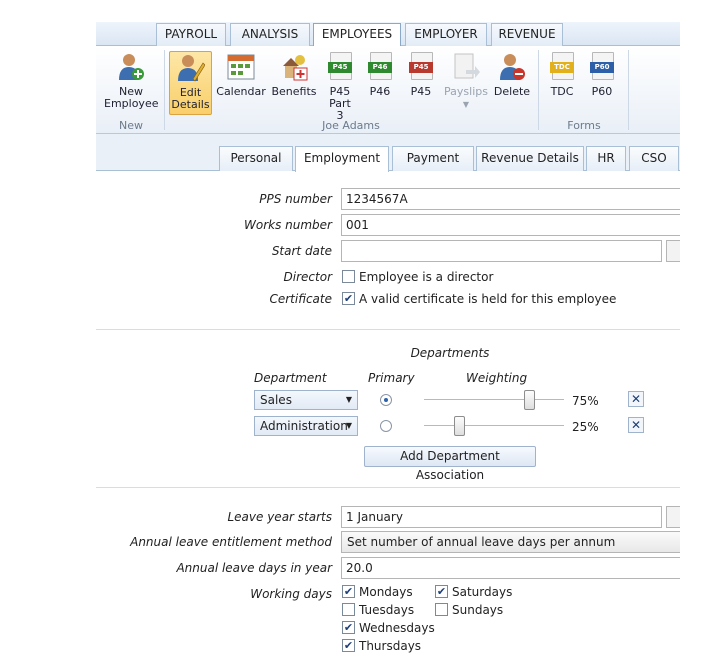  What do you see at coordinates (131, 125) in the screenshot?
I see `group-new-label: New` at bounding box center [131, 125].